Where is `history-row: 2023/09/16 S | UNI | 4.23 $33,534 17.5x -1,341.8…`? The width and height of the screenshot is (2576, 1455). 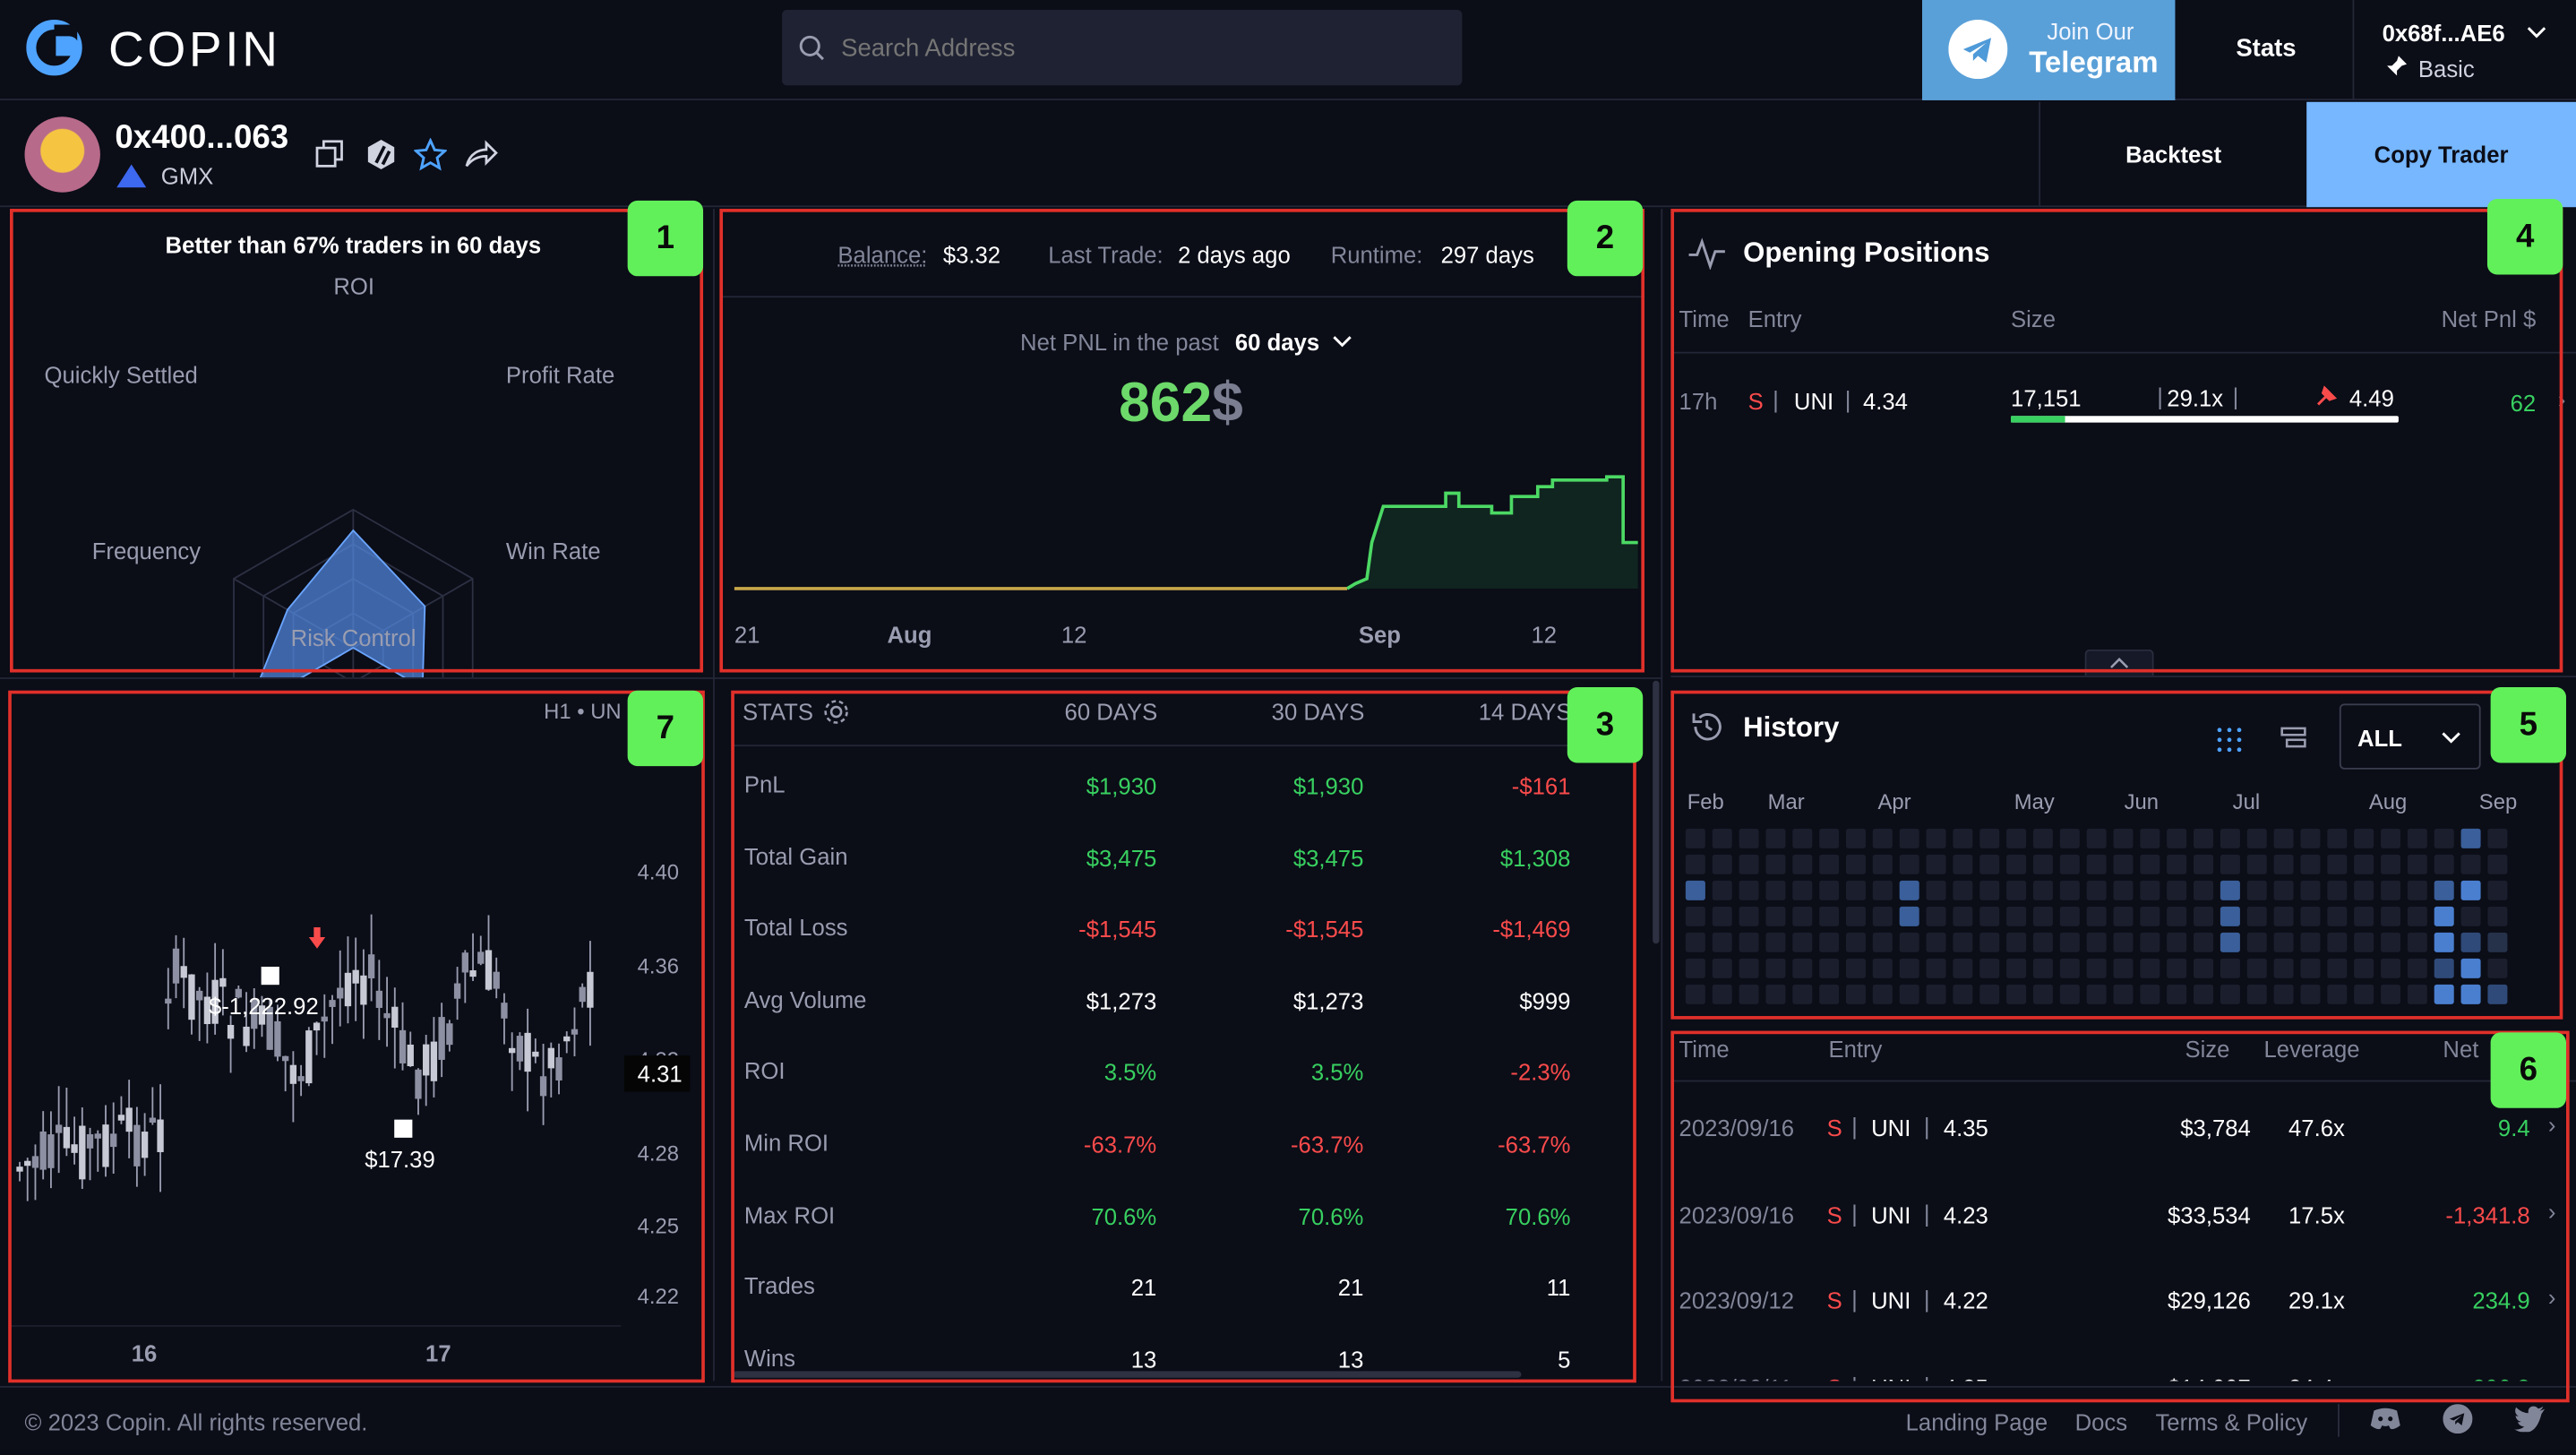
history-row: 2023/09/16 S | UNI | 4.23 $33,534 17.5x -1,341.8… is located at coordinates (2123, 1213).